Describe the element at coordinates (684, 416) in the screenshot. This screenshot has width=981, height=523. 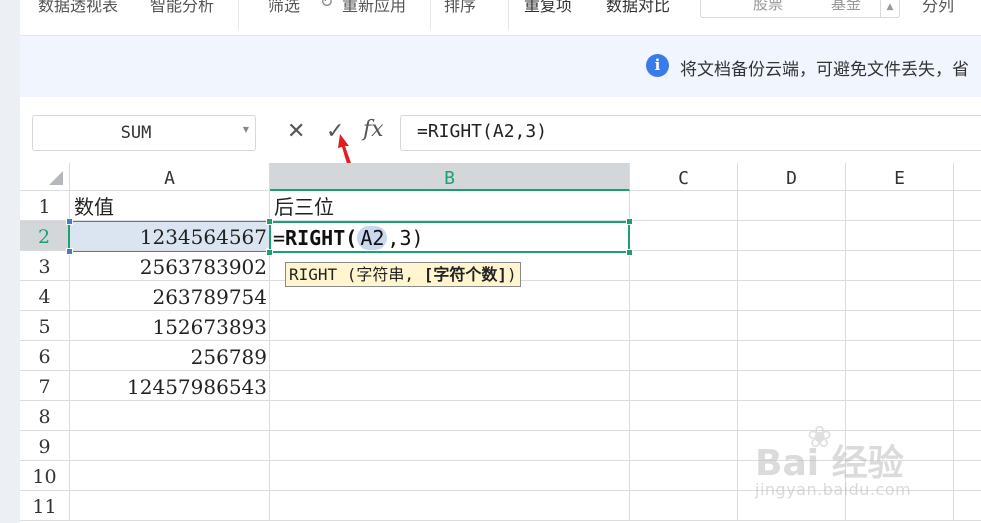
I see `cell-c8` at that location.